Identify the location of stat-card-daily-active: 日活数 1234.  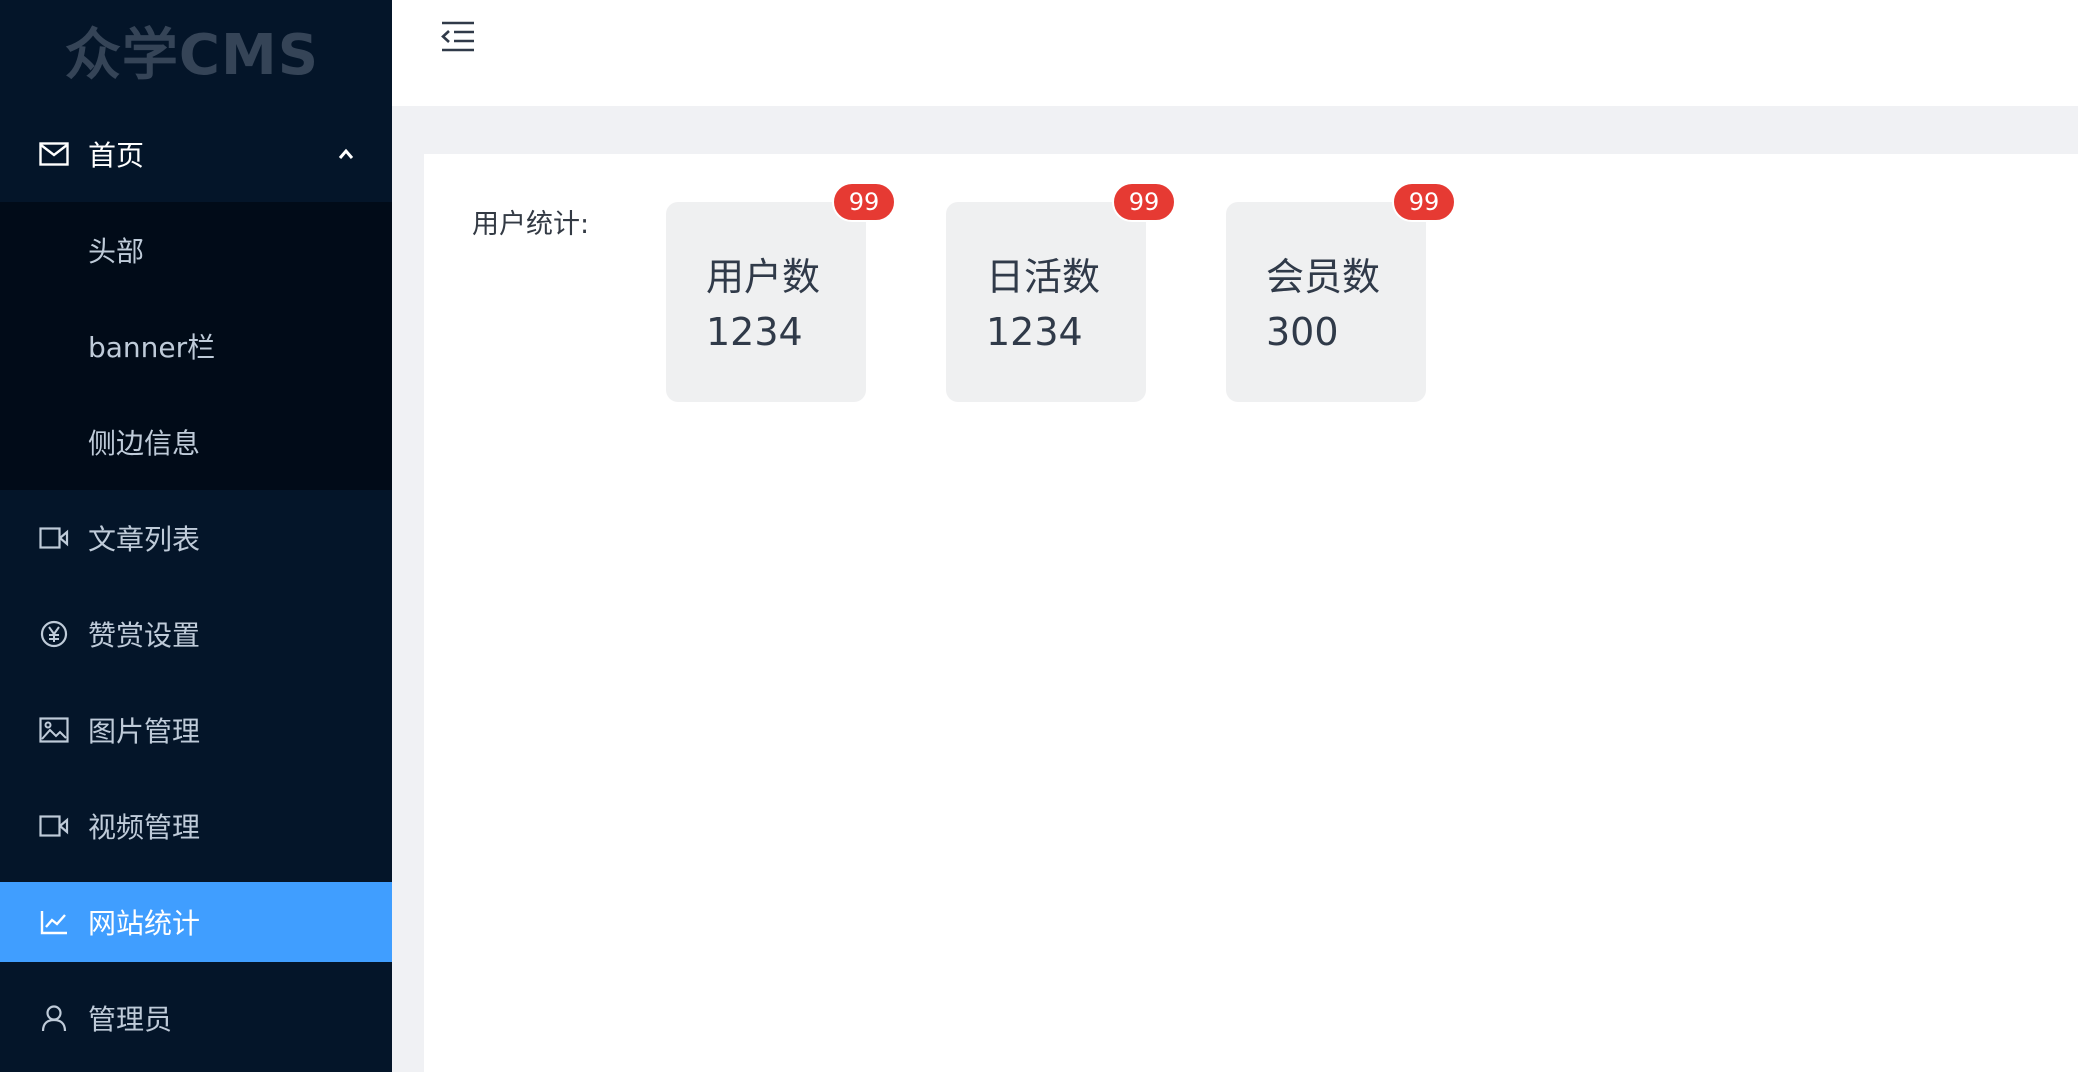
(1046, 302).